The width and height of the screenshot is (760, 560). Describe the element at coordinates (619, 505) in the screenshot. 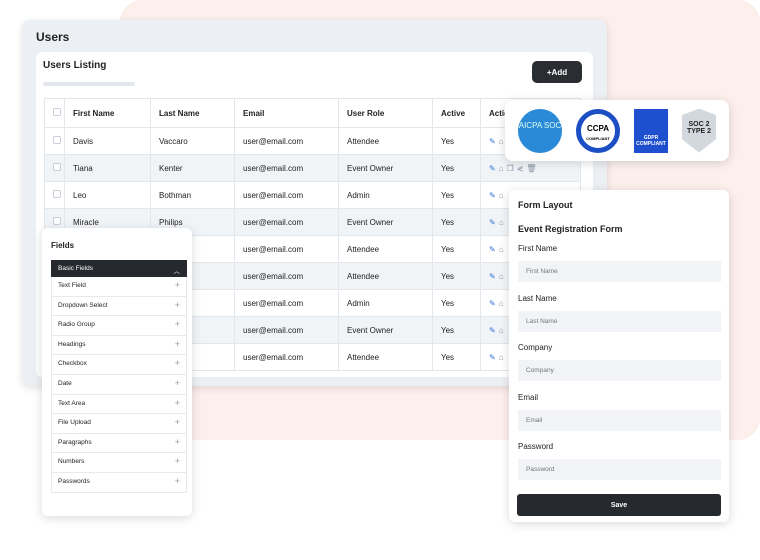

I see `save-button: Save` at that location.